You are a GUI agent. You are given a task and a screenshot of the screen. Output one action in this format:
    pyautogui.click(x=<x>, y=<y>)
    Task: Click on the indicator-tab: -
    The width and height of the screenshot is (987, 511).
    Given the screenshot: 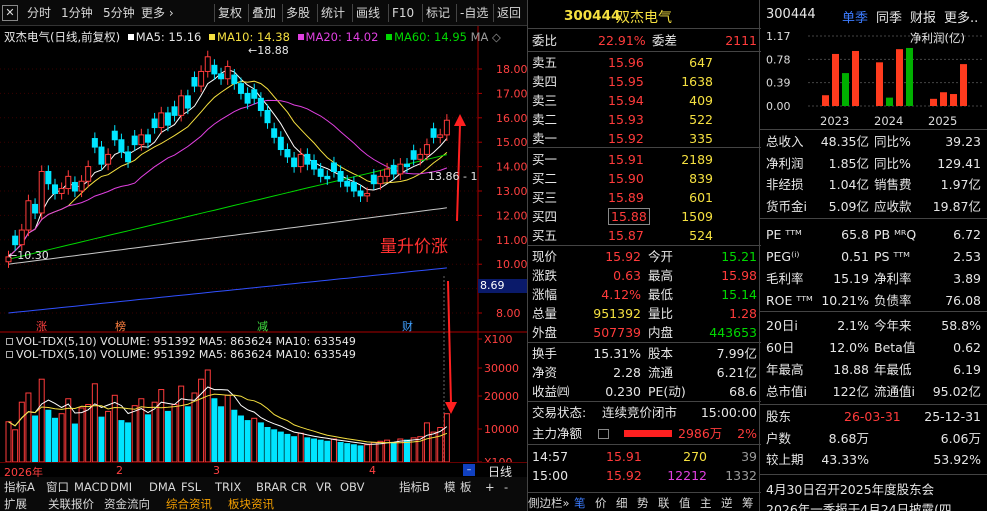 What is the action you would take?
    pyautogui.click(x=506, y=487)
    